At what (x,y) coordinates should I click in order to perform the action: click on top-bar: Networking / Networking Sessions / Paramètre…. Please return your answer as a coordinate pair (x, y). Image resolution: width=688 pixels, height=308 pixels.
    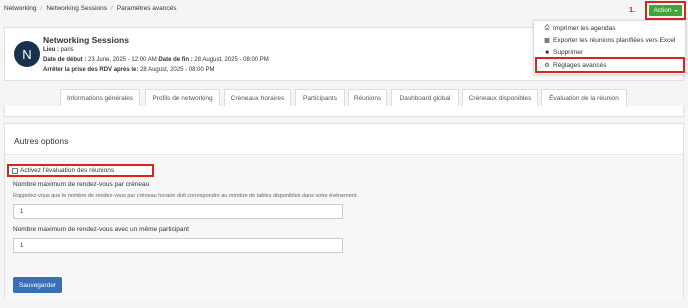
    Looking at the image, I should click on (344, 10).